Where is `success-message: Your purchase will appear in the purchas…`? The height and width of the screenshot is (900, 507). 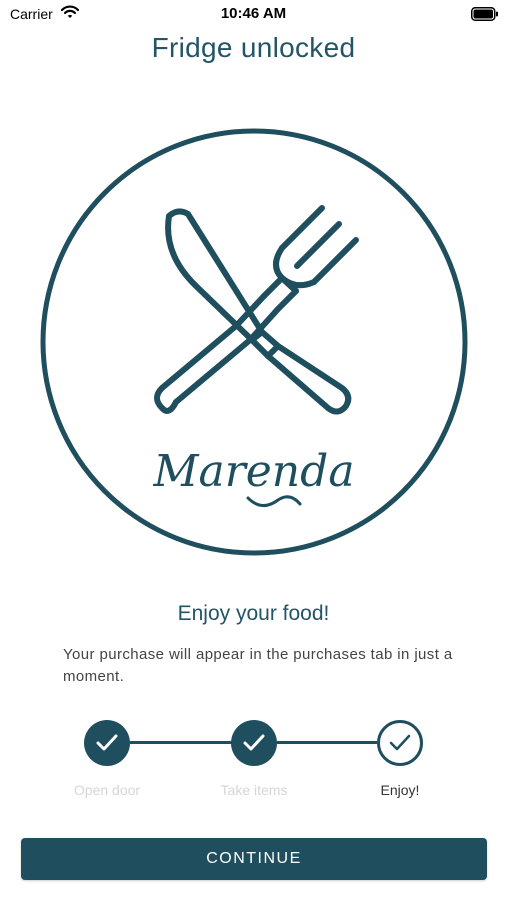 success-message: Your purchase will appear in the purchas… is located at coordinates (258, 665).